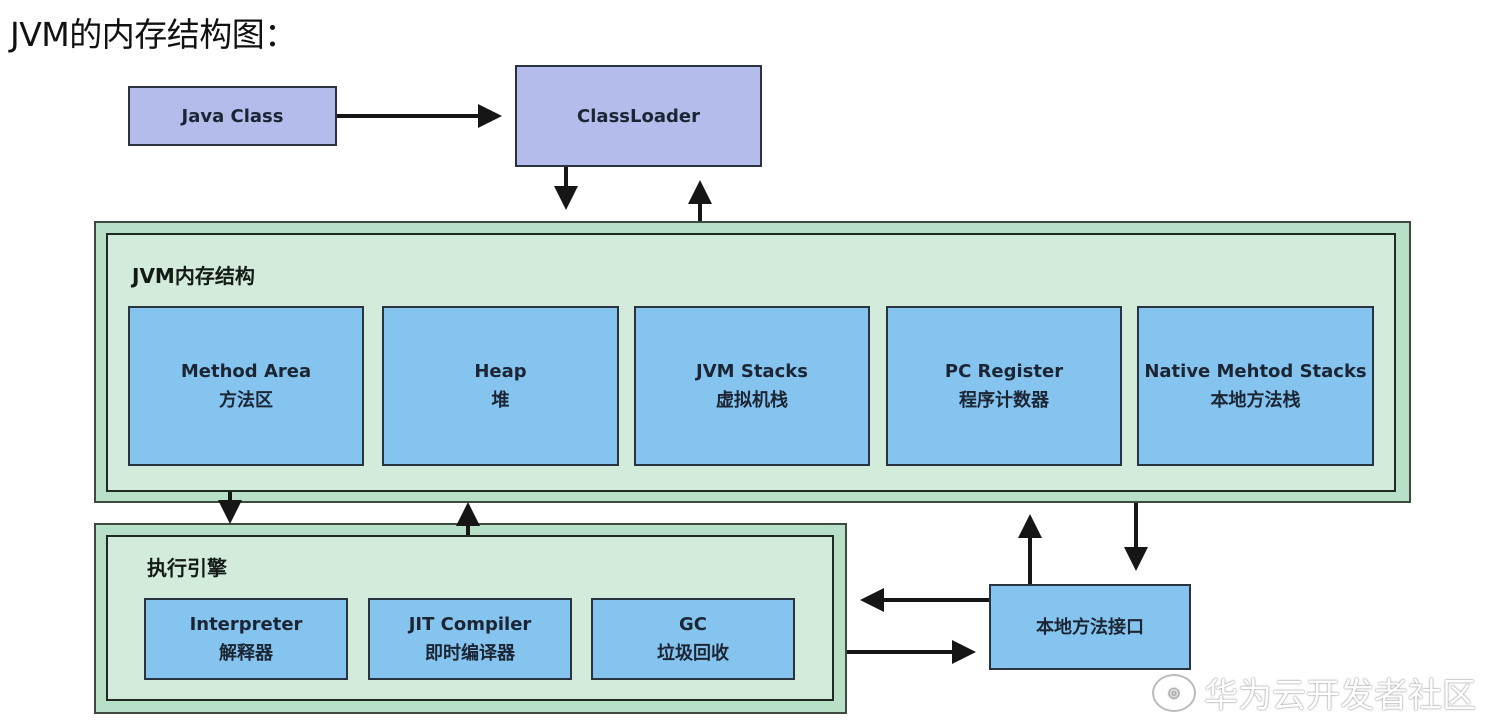 This screenshot has width=1490, height=728. Describe the element at coordinates (1174, 692) in the screenshot. I see `weibo-icon: ◎` at that location.